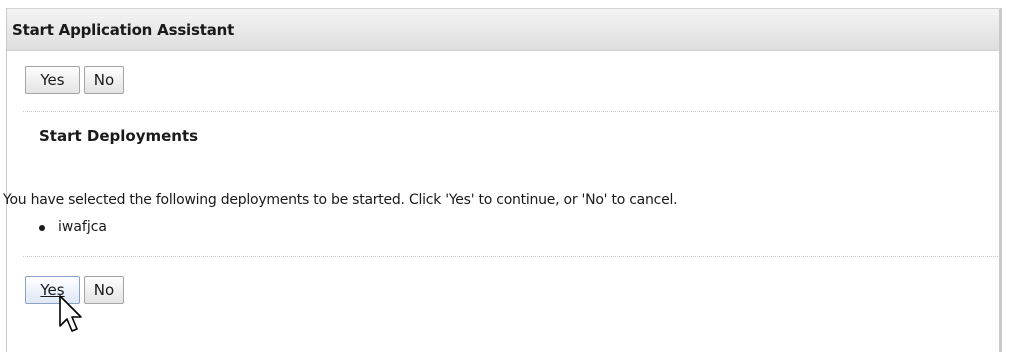  I want to click on deployment-list: iwafjca, so click(68, 227).